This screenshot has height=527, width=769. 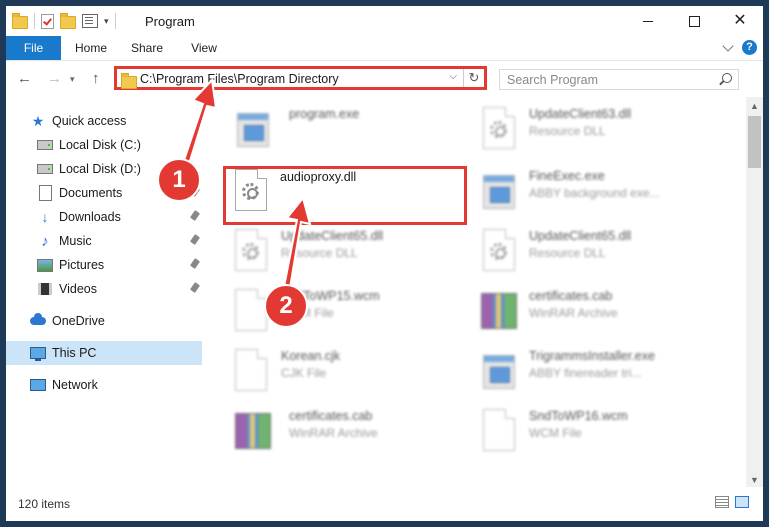 I want to click on refresh-icon: ↻, so click(x=473, y=78).